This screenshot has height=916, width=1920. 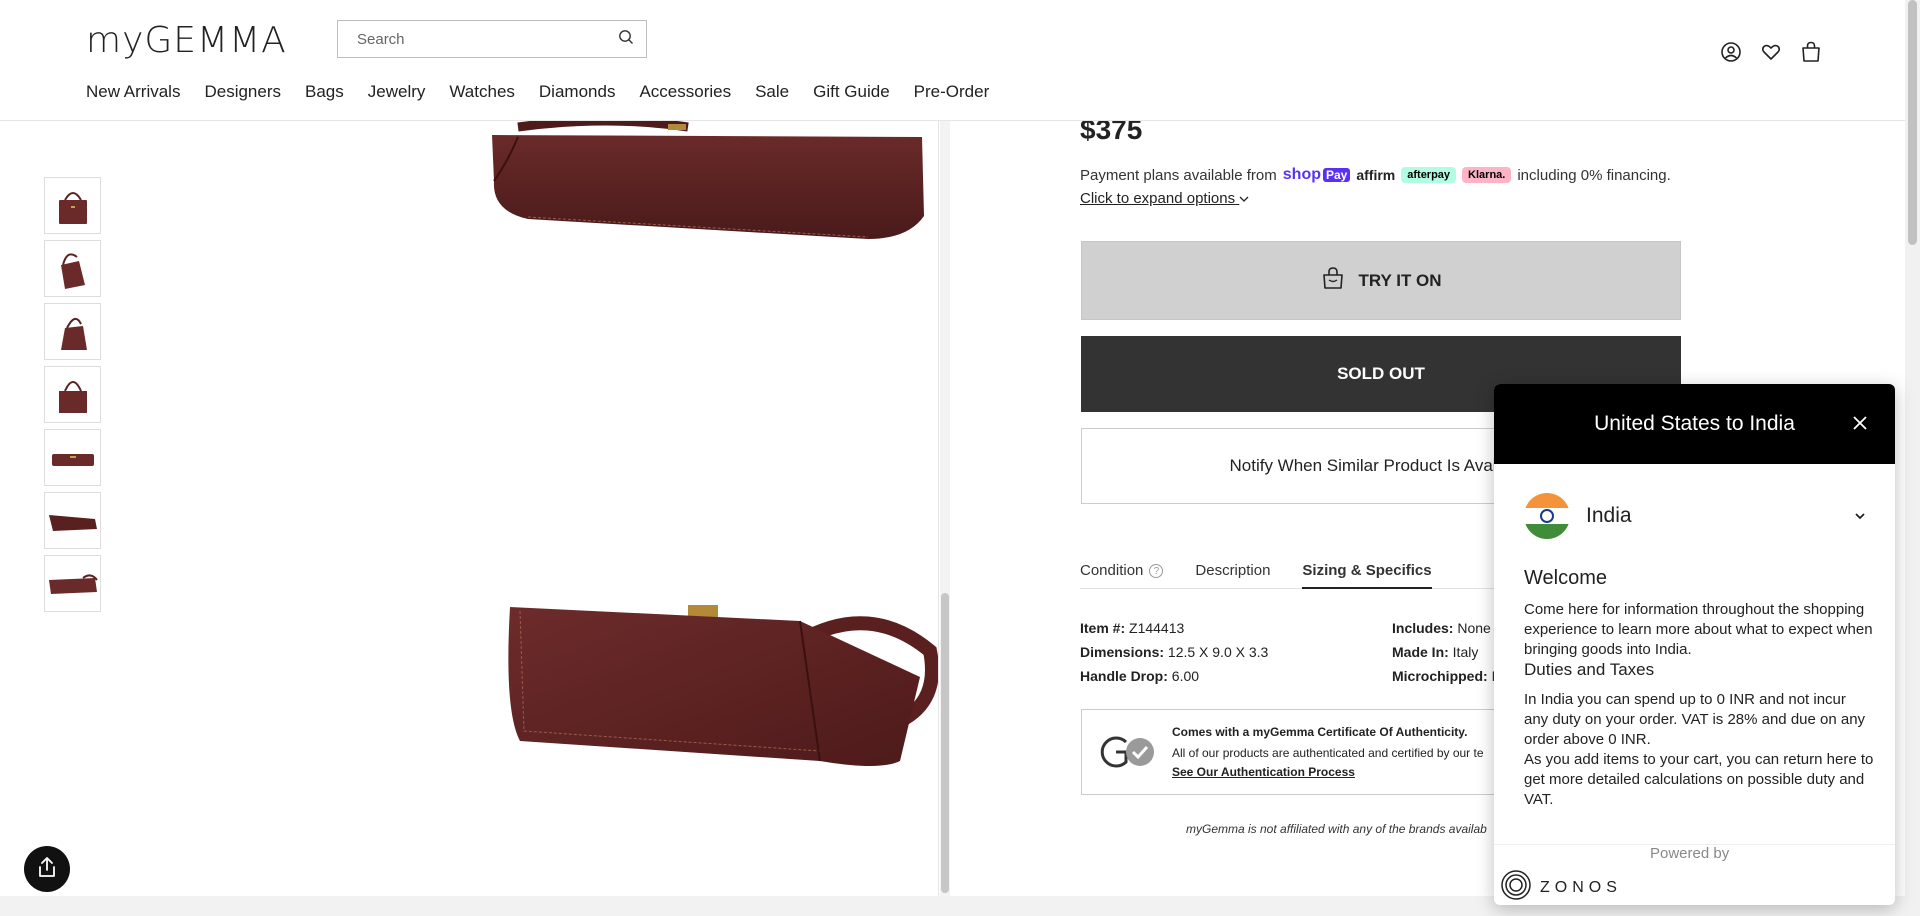 I want to click on expand-options-link: Click to expand options, so click(x=1164, y=198).